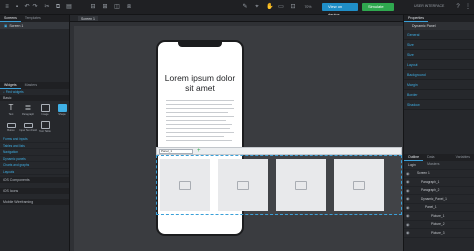 This screenshot has height=251, width=474. Describe the element at coordinates (293, 7) in the screenshot. I see `grid-icon: ⊡` at that location.